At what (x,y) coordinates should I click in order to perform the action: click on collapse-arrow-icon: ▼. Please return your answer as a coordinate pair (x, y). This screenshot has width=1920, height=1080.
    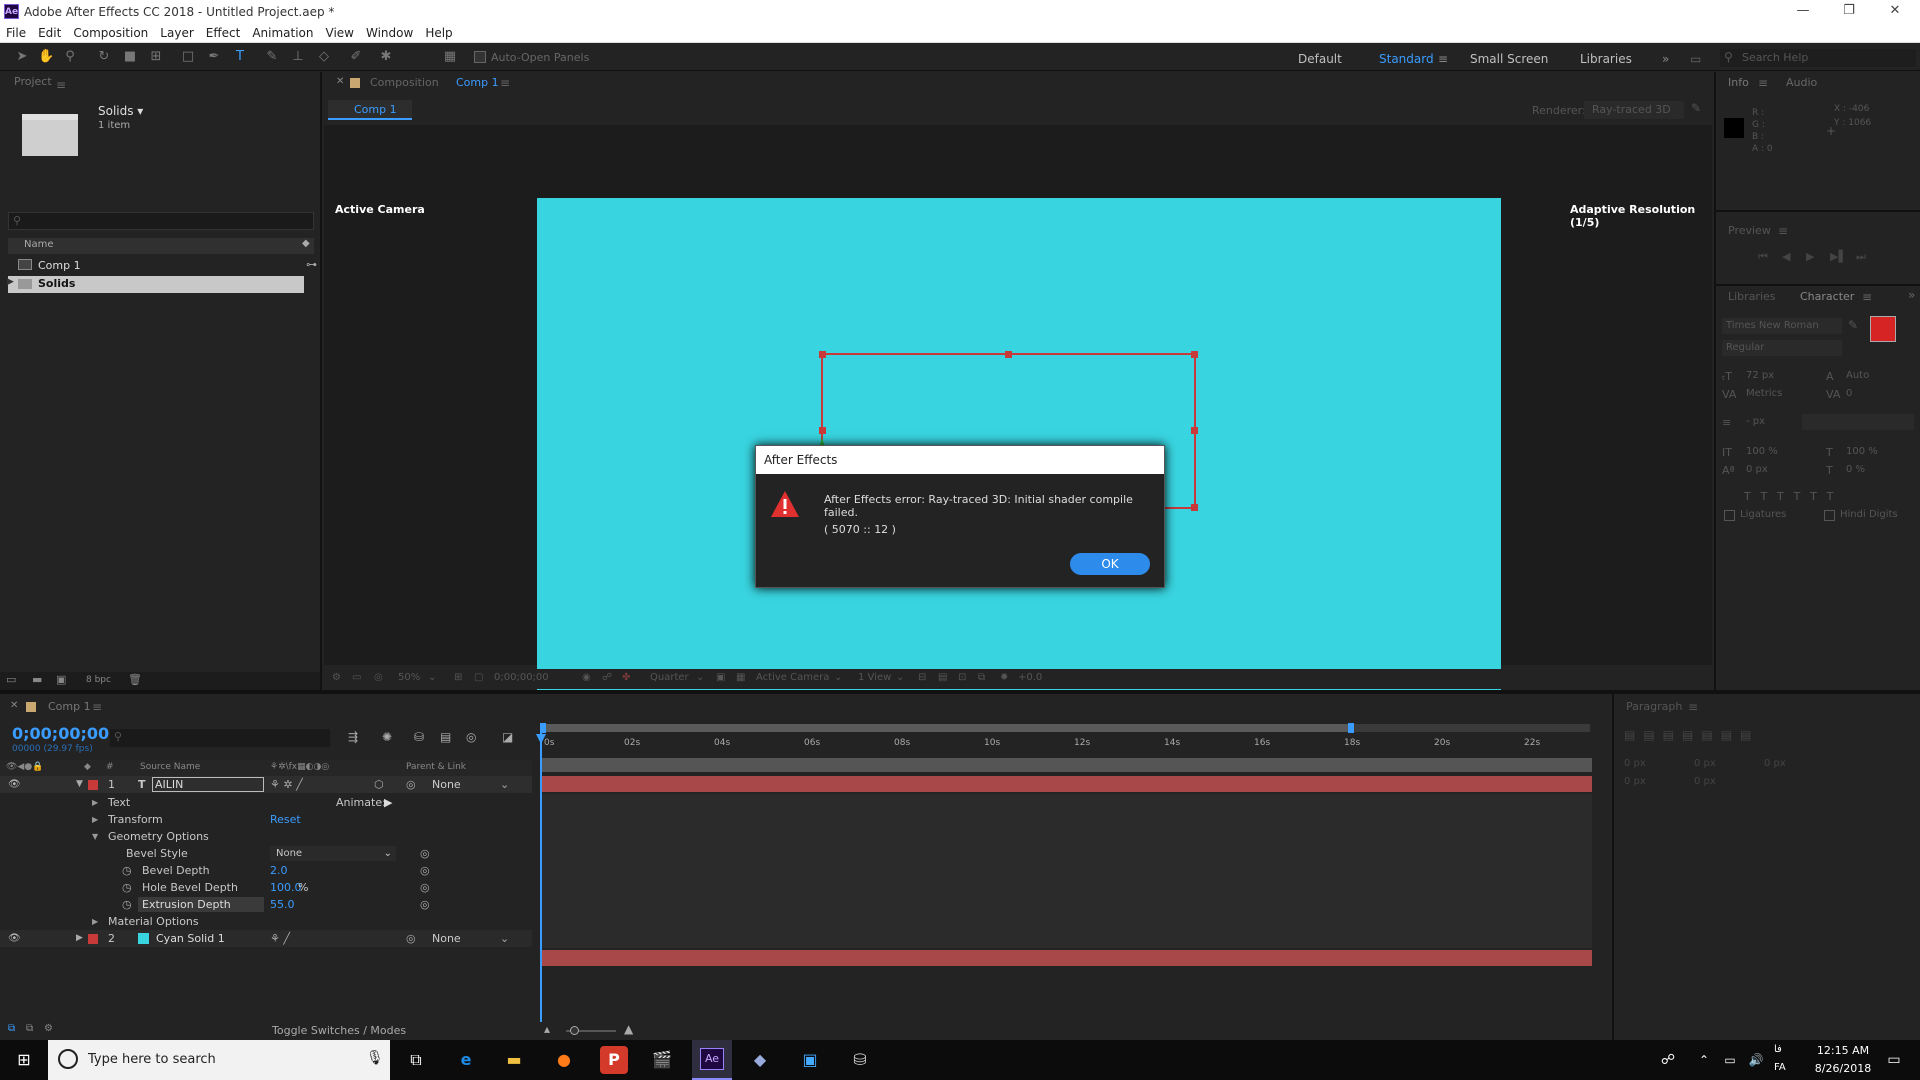
    Looking at the image, I should click on (79, 784).